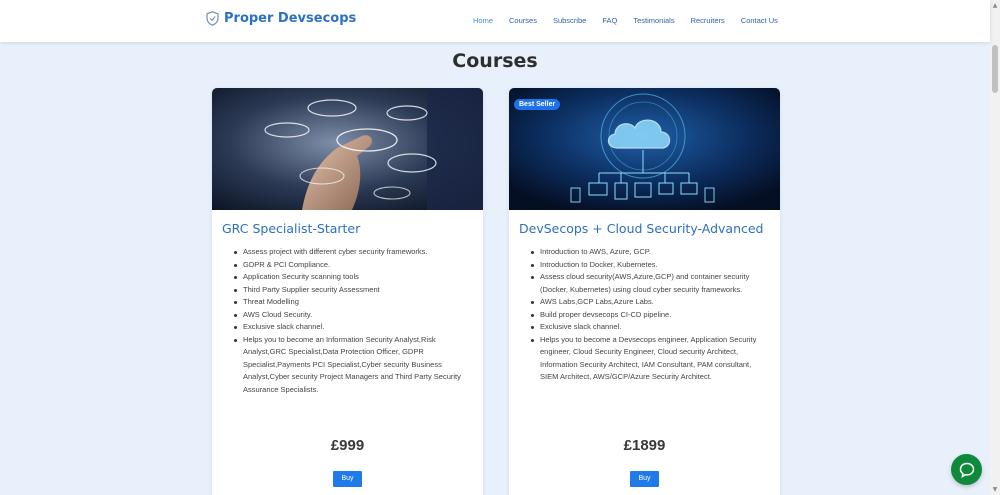 The height and width of the screenshot is (495, 1000). I want to click on page-scrollbar: ▲ ▼, so click(995, 247).